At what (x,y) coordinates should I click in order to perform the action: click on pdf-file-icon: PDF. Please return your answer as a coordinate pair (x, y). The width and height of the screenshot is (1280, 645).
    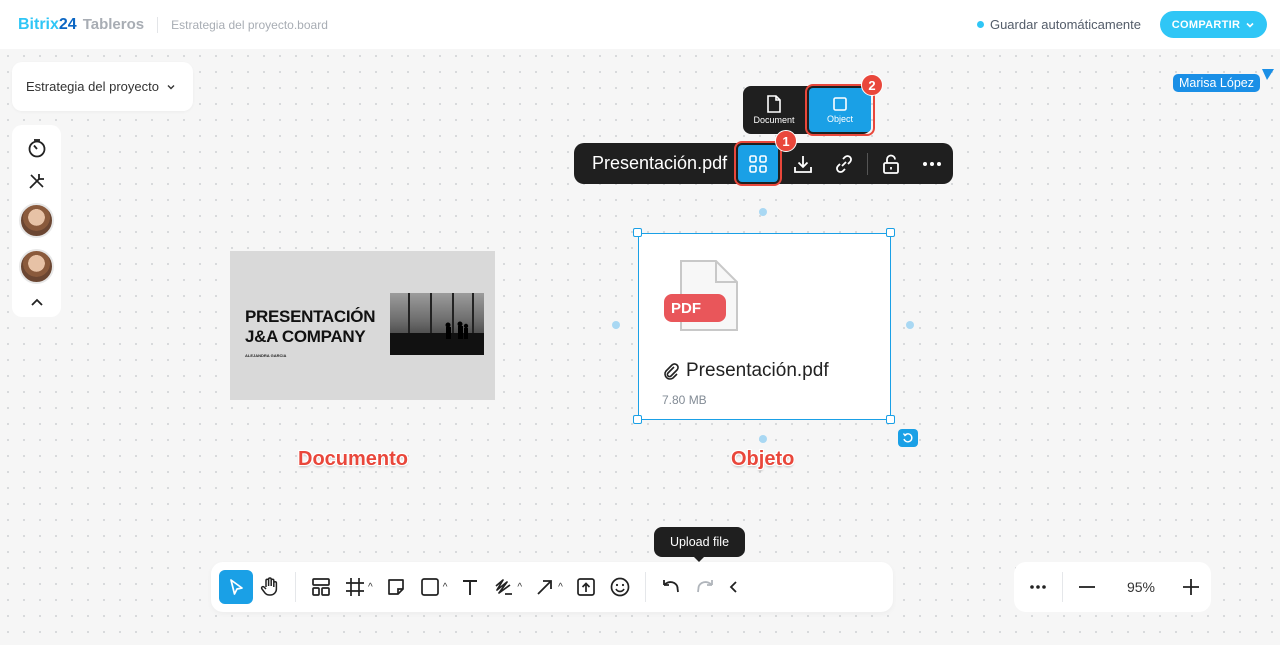
    Looking at the image, I should click on (701, 295).